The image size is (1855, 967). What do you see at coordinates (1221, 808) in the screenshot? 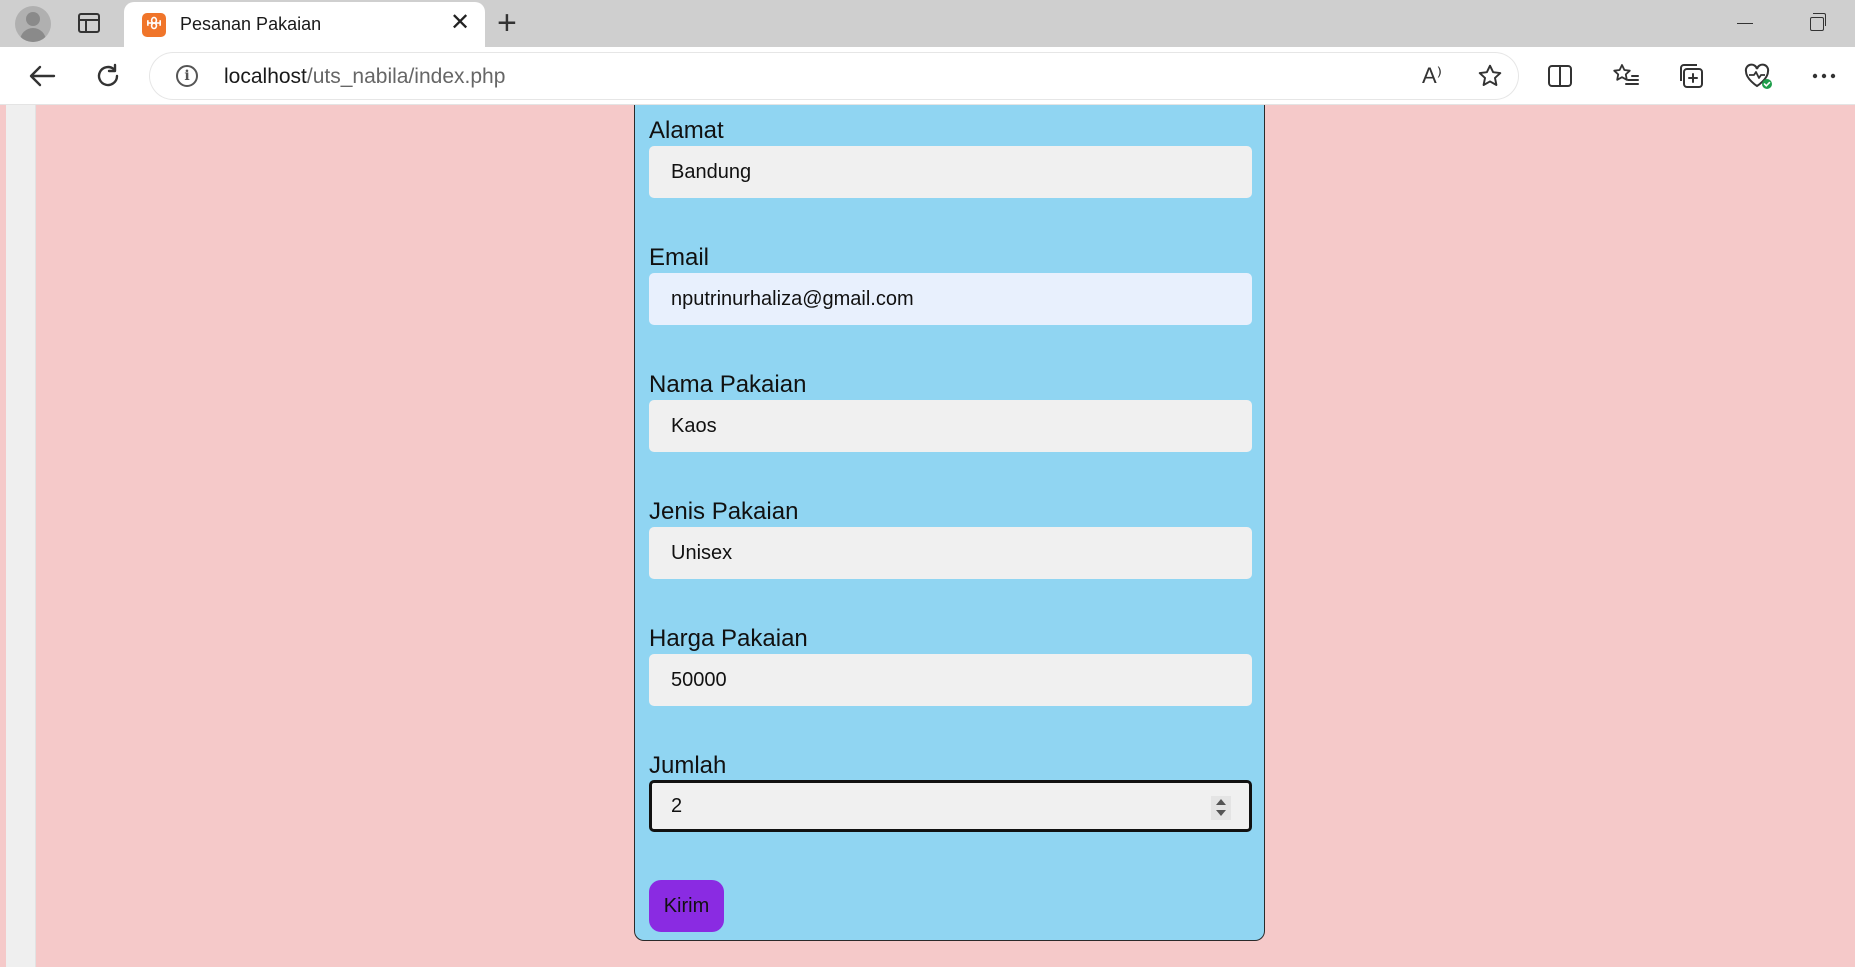
I see `number-spinner-icon` at bounding box center [1221, 808].